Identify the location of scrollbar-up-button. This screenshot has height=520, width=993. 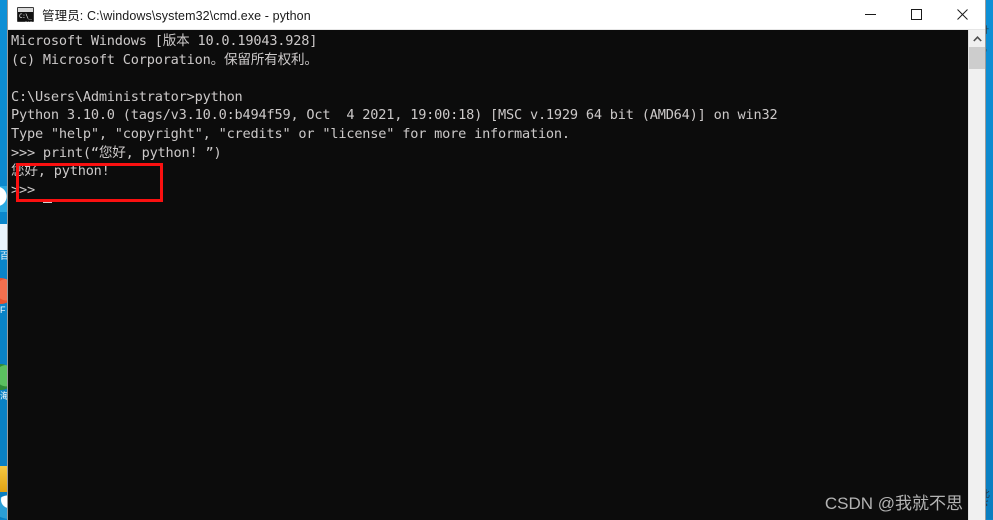
(977, 38).